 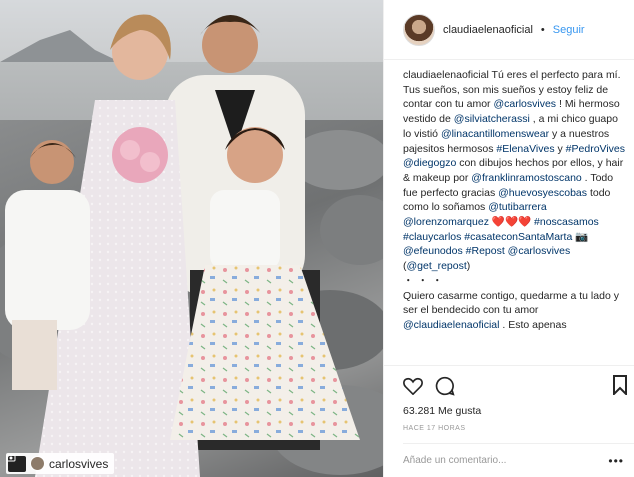 What do you see at coordinates (432, 237) in the screenshot?
I see `caption-link: #clauycarlos` at bounding box center [432, 237].